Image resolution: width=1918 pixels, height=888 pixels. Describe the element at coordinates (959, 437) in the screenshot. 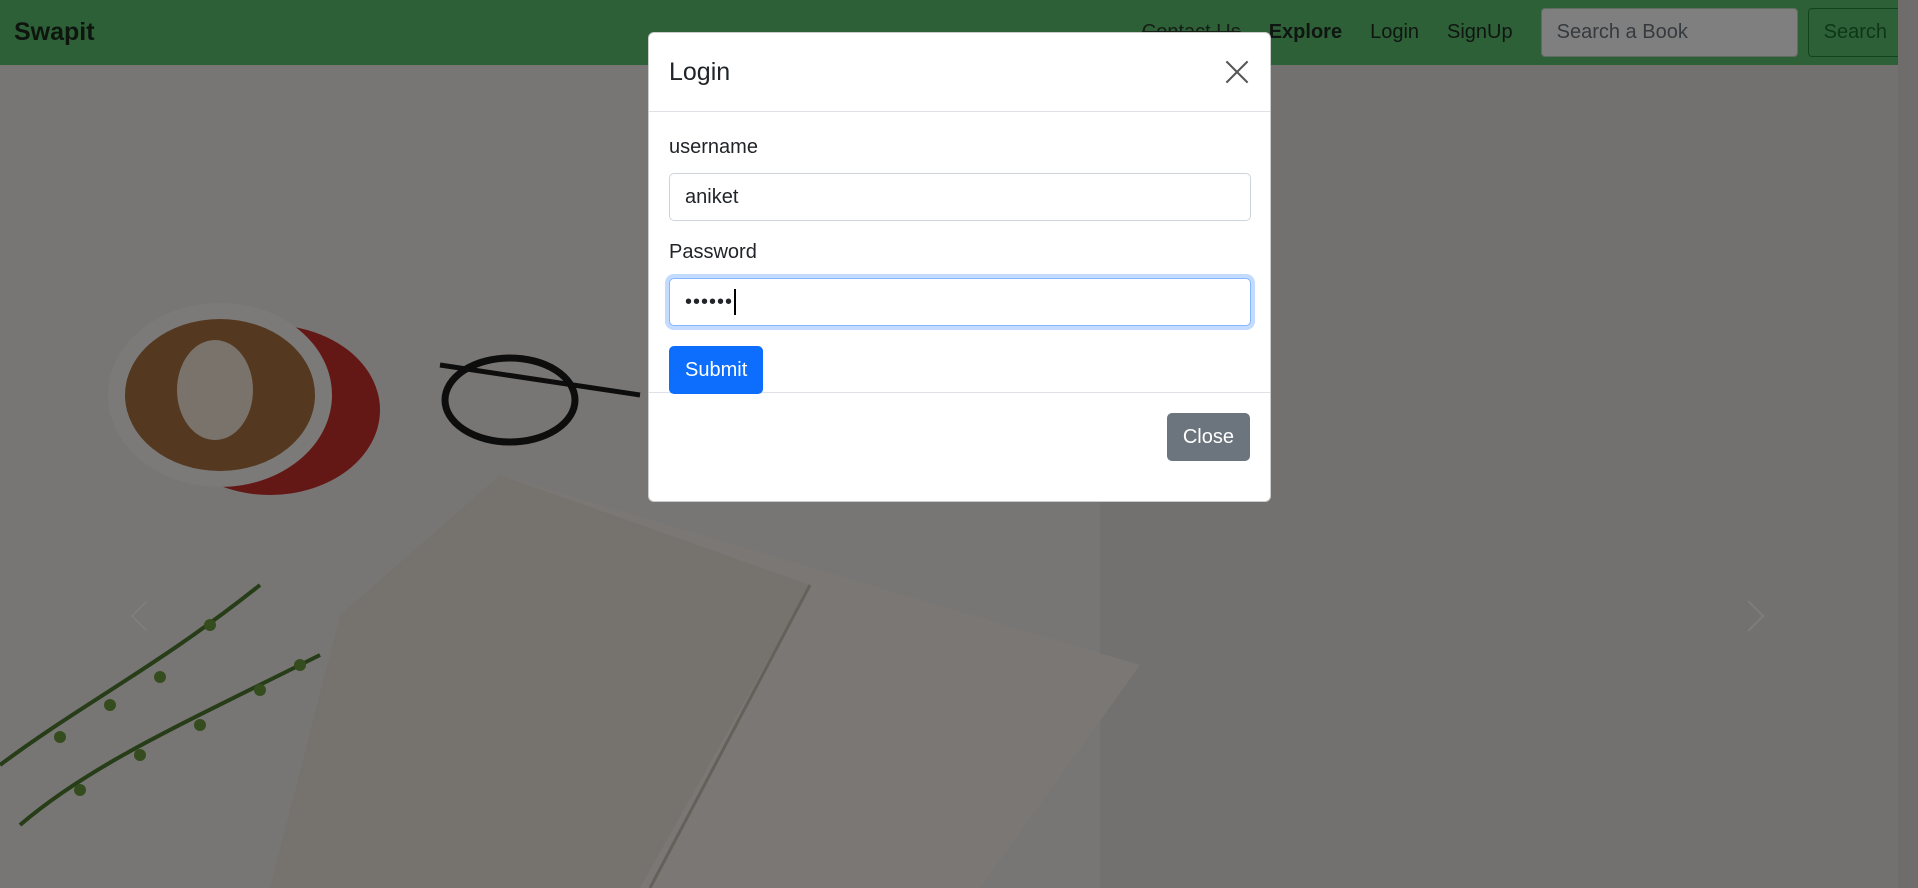

I see `modal-footer: Close` at that location.